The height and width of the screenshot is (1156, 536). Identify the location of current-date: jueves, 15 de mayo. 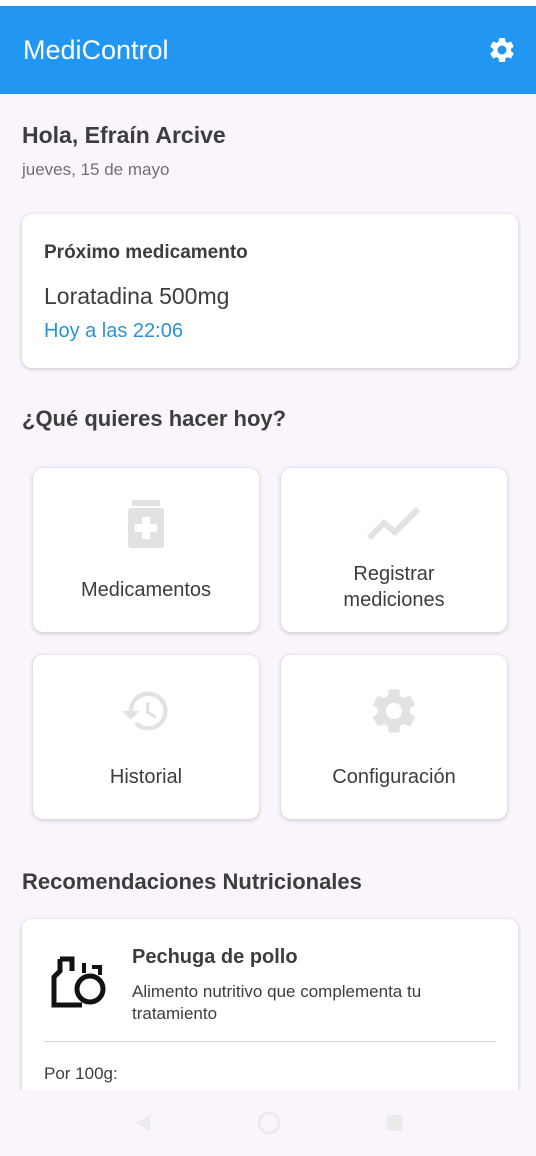
(96, 169).